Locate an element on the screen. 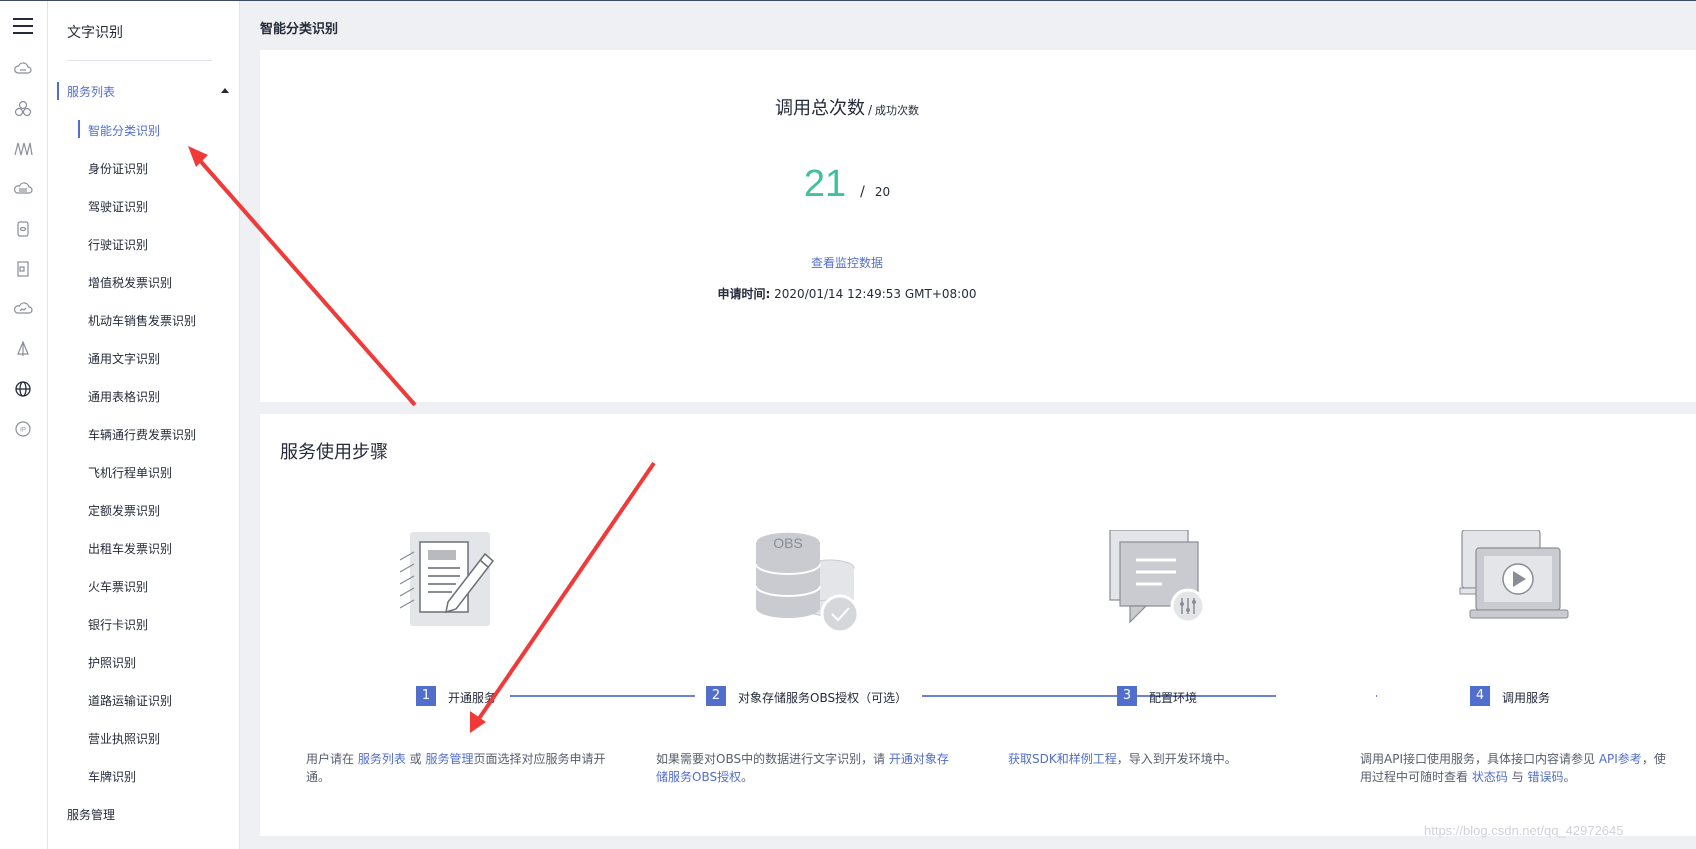  sidebar-item: 驾驶证识别 is located at coordinates (153, 205).